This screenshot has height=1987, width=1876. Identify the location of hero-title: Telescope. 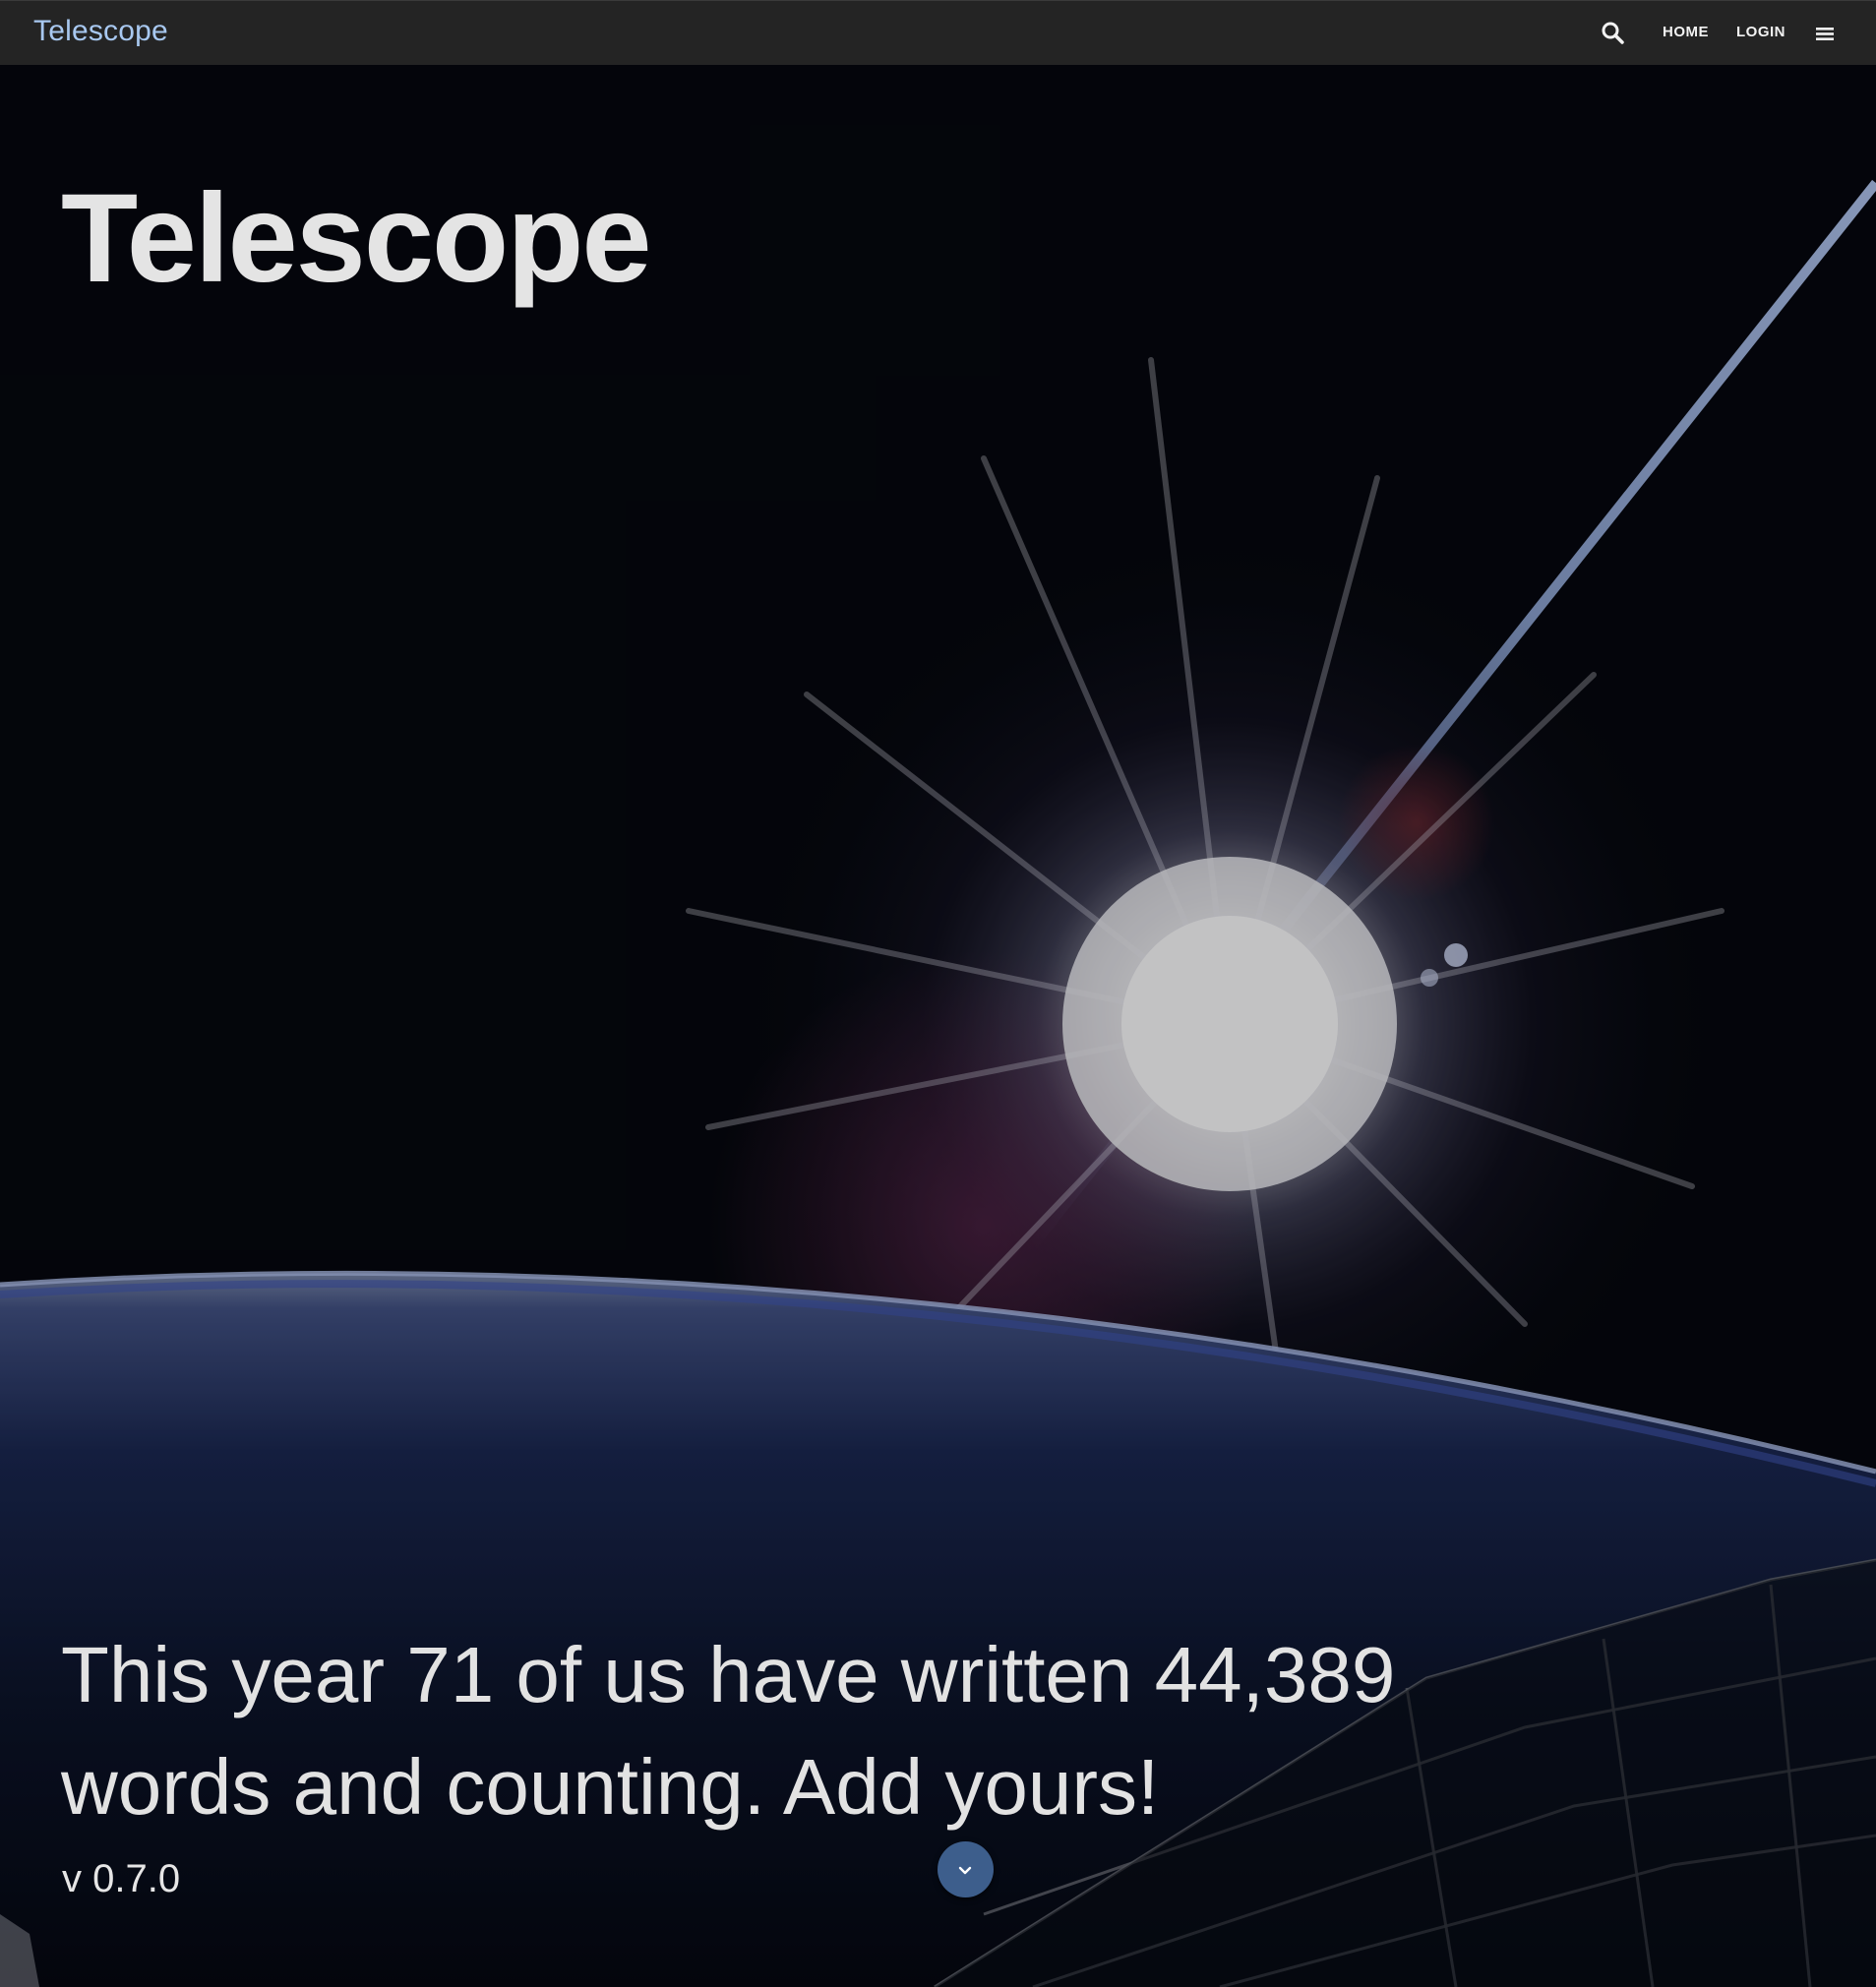
(356, 238).